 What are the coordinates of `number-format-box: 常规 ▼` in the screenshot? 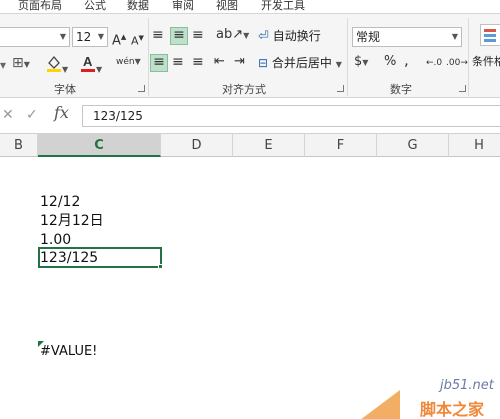 It's located at (407, 37).